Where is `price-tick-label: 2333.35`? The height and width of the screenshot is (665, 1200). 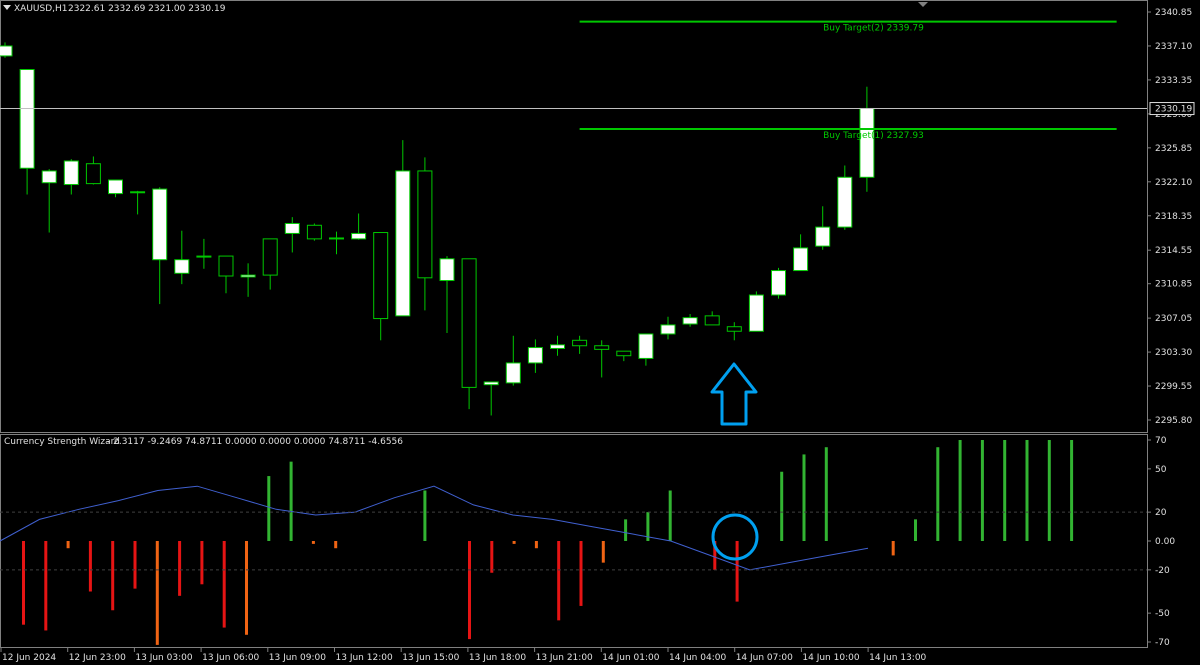
price-tick-label: 2333.35 is located at coordinates (1173, 81).